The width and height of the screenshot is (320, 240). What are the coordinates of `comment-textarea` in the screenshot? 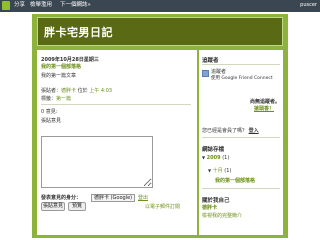 It's located at (97, 162).